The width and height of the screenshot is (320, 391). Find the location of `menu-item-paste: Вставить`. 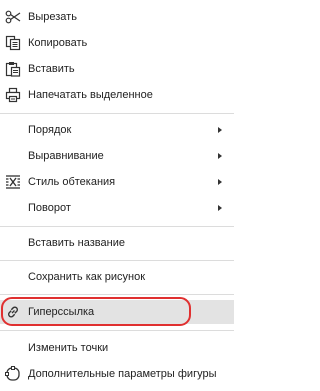

menu-item-paste: Вставить is located at coordinates (117, 69).